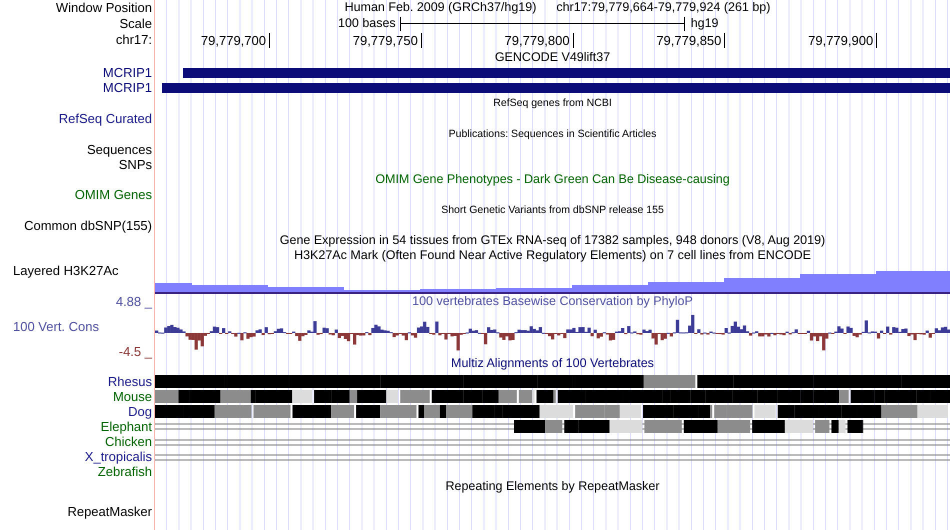 This screenshot has height=530, width=950. Describe the element at coordinates (552, 103) in the screenshot. I see `track-title: RefSeq genes from NCBI` at that location.